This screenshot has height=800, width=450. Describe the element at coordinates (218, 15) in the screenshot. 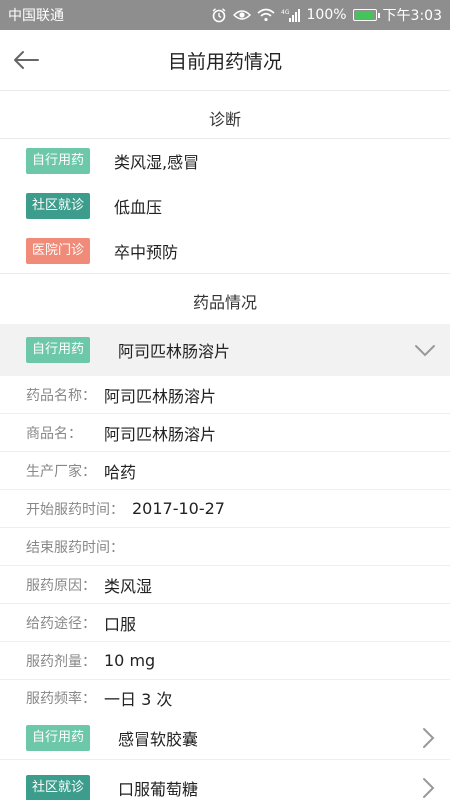

I see `alarm-icon` at that location.